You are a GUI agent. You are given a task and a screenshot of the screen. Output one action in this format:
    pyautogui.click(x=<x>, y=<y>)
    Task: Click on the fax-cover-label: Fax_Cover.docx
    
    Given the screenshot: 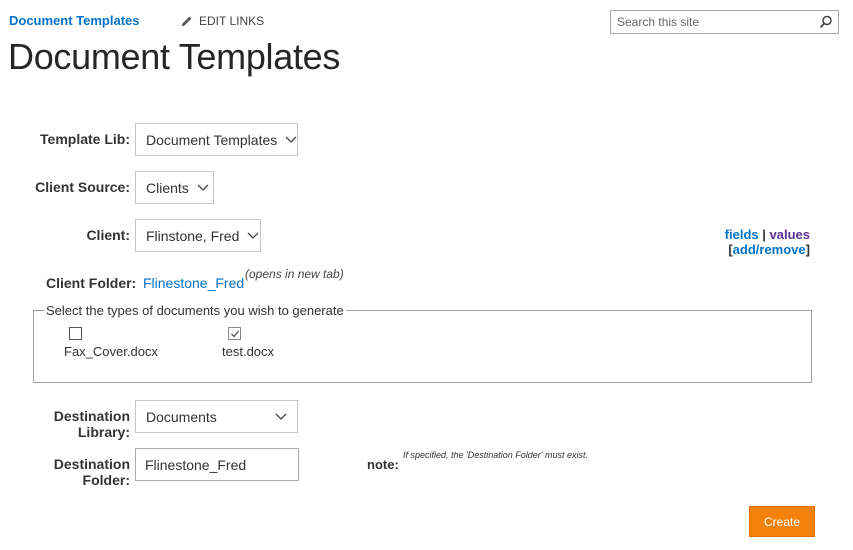 What is the action you would take?
    pyautogui.click(x=111, y=351)
    